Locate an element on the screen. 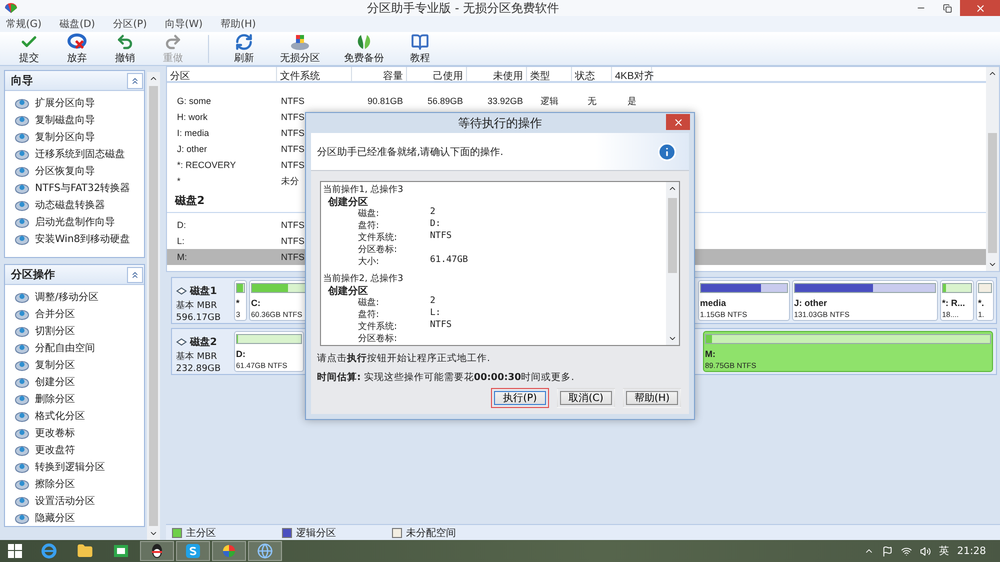 Image resolution: width=1000 pixels, height=562 pixels. table-cell: 未分 is located at coordinates (290, 181).